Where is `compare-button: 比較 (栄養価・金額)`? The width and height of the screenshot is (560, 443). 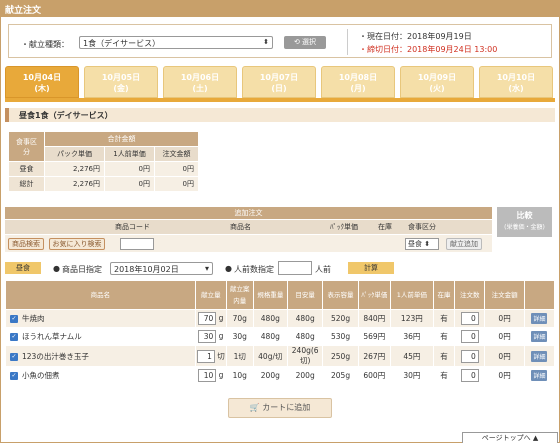 compare-button: 比較 (栄養価・金額) is located at coordinates (524, 222).